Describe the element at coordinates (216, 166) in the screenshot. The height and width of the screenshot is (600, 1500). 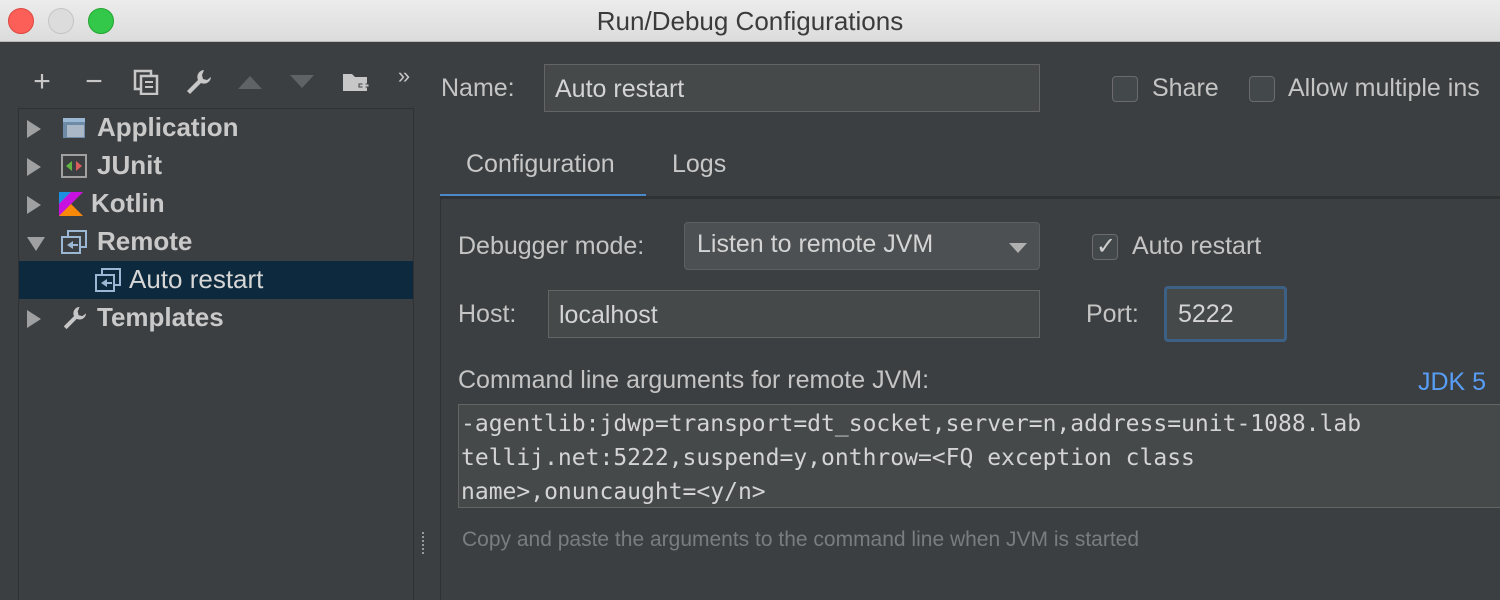
I see `tree-item-junit: JUnit` at that location.